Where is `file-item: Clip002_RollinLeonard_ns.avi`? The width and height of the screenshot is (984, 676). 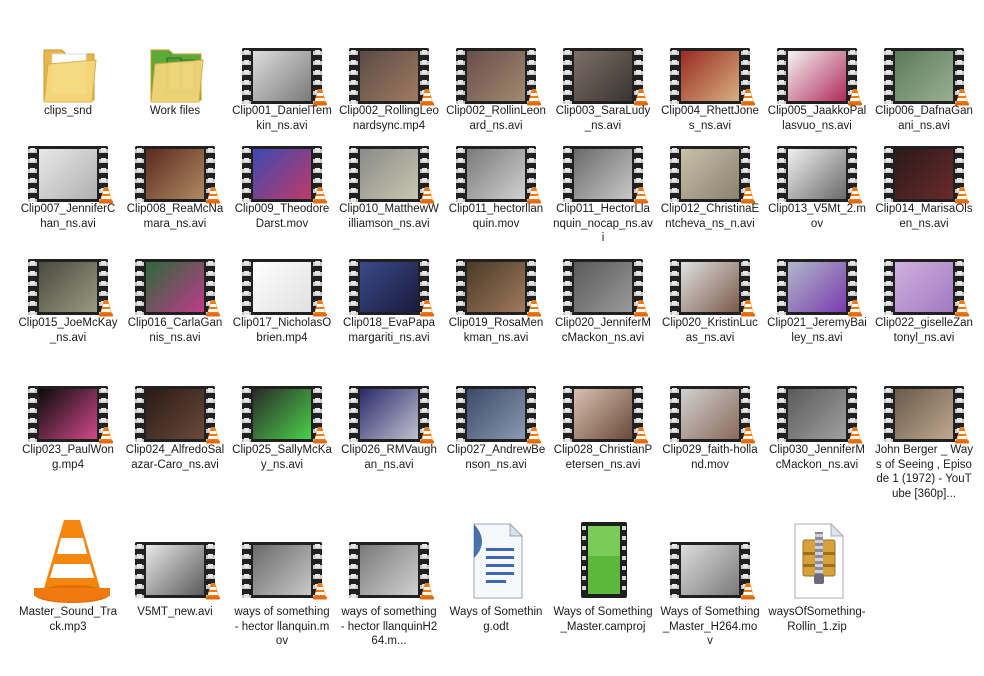
file-item: Clip002_RollinLeonard_ns.avi is located at coordinates (496, 88).